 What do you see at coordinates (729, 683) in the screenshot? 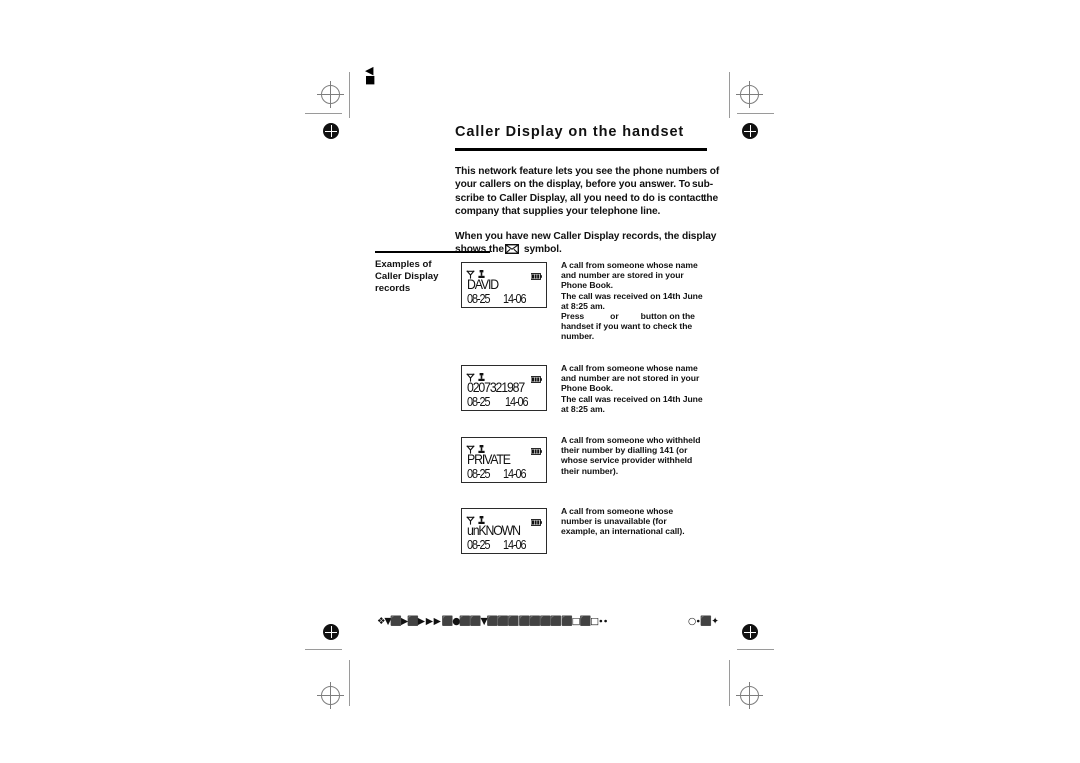
I see `trim-mark-bottom-right` at bounding box center [729, 683].